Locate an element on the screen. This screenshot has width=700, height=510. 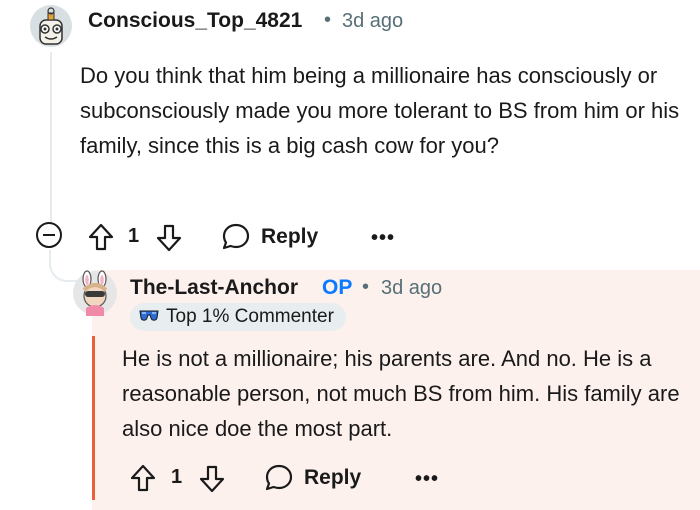
flair-label: Top 1% Commenter is located at coordinates (250, 316).